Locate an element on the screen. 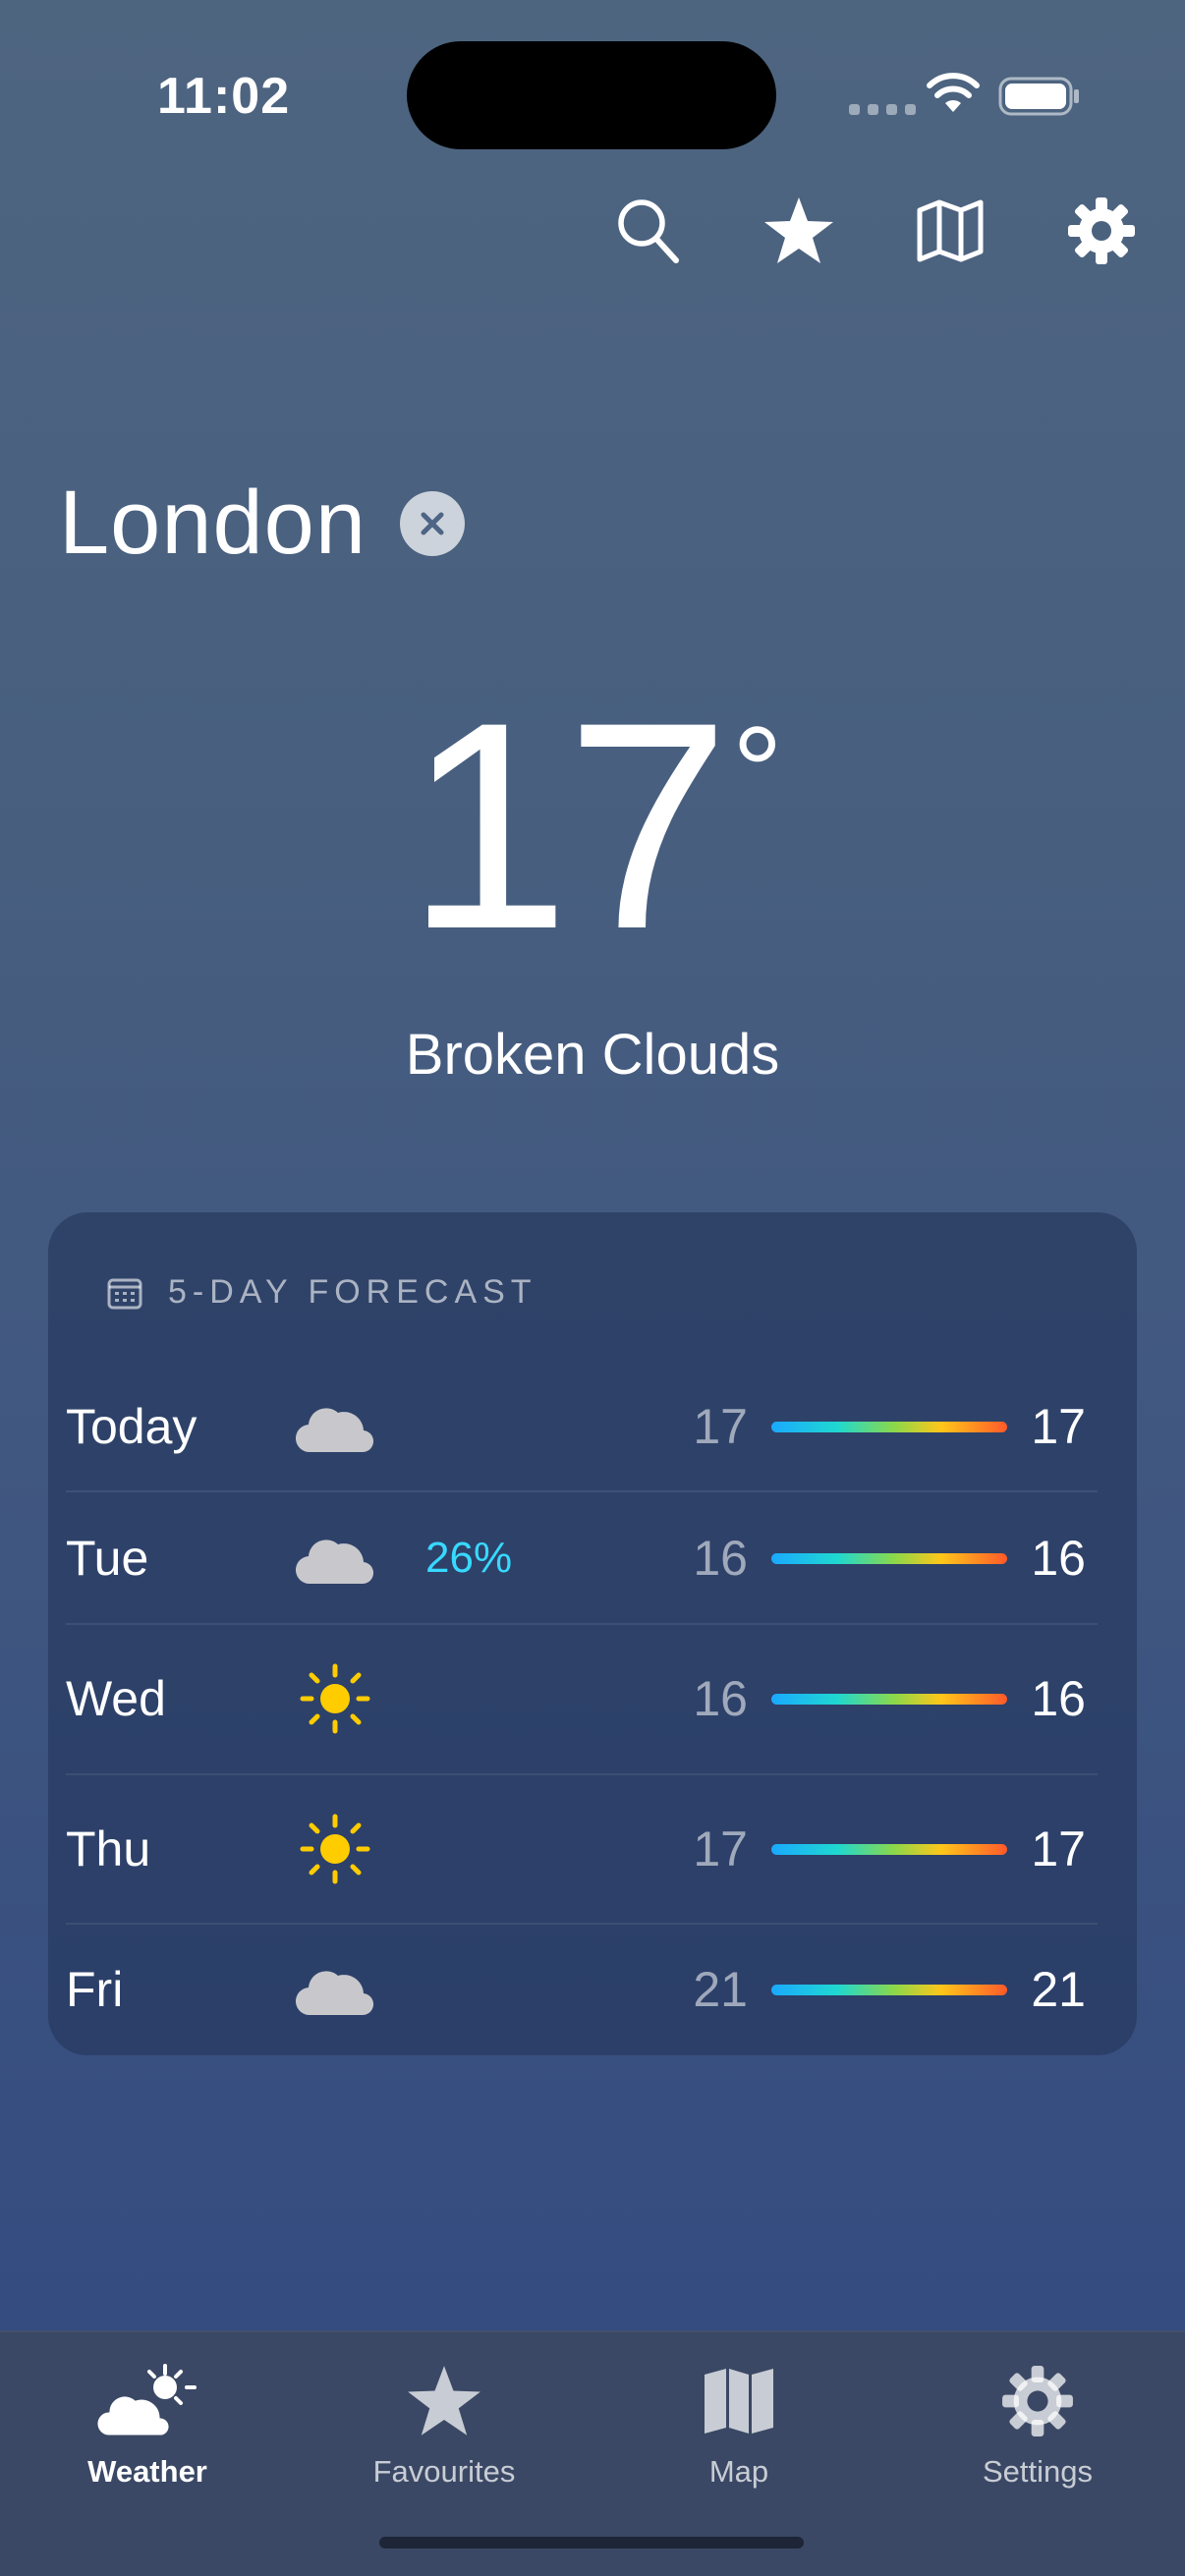 The height and width of the screenshot is (2576, 1185). settings-button is located at coordinates (1102, 231).